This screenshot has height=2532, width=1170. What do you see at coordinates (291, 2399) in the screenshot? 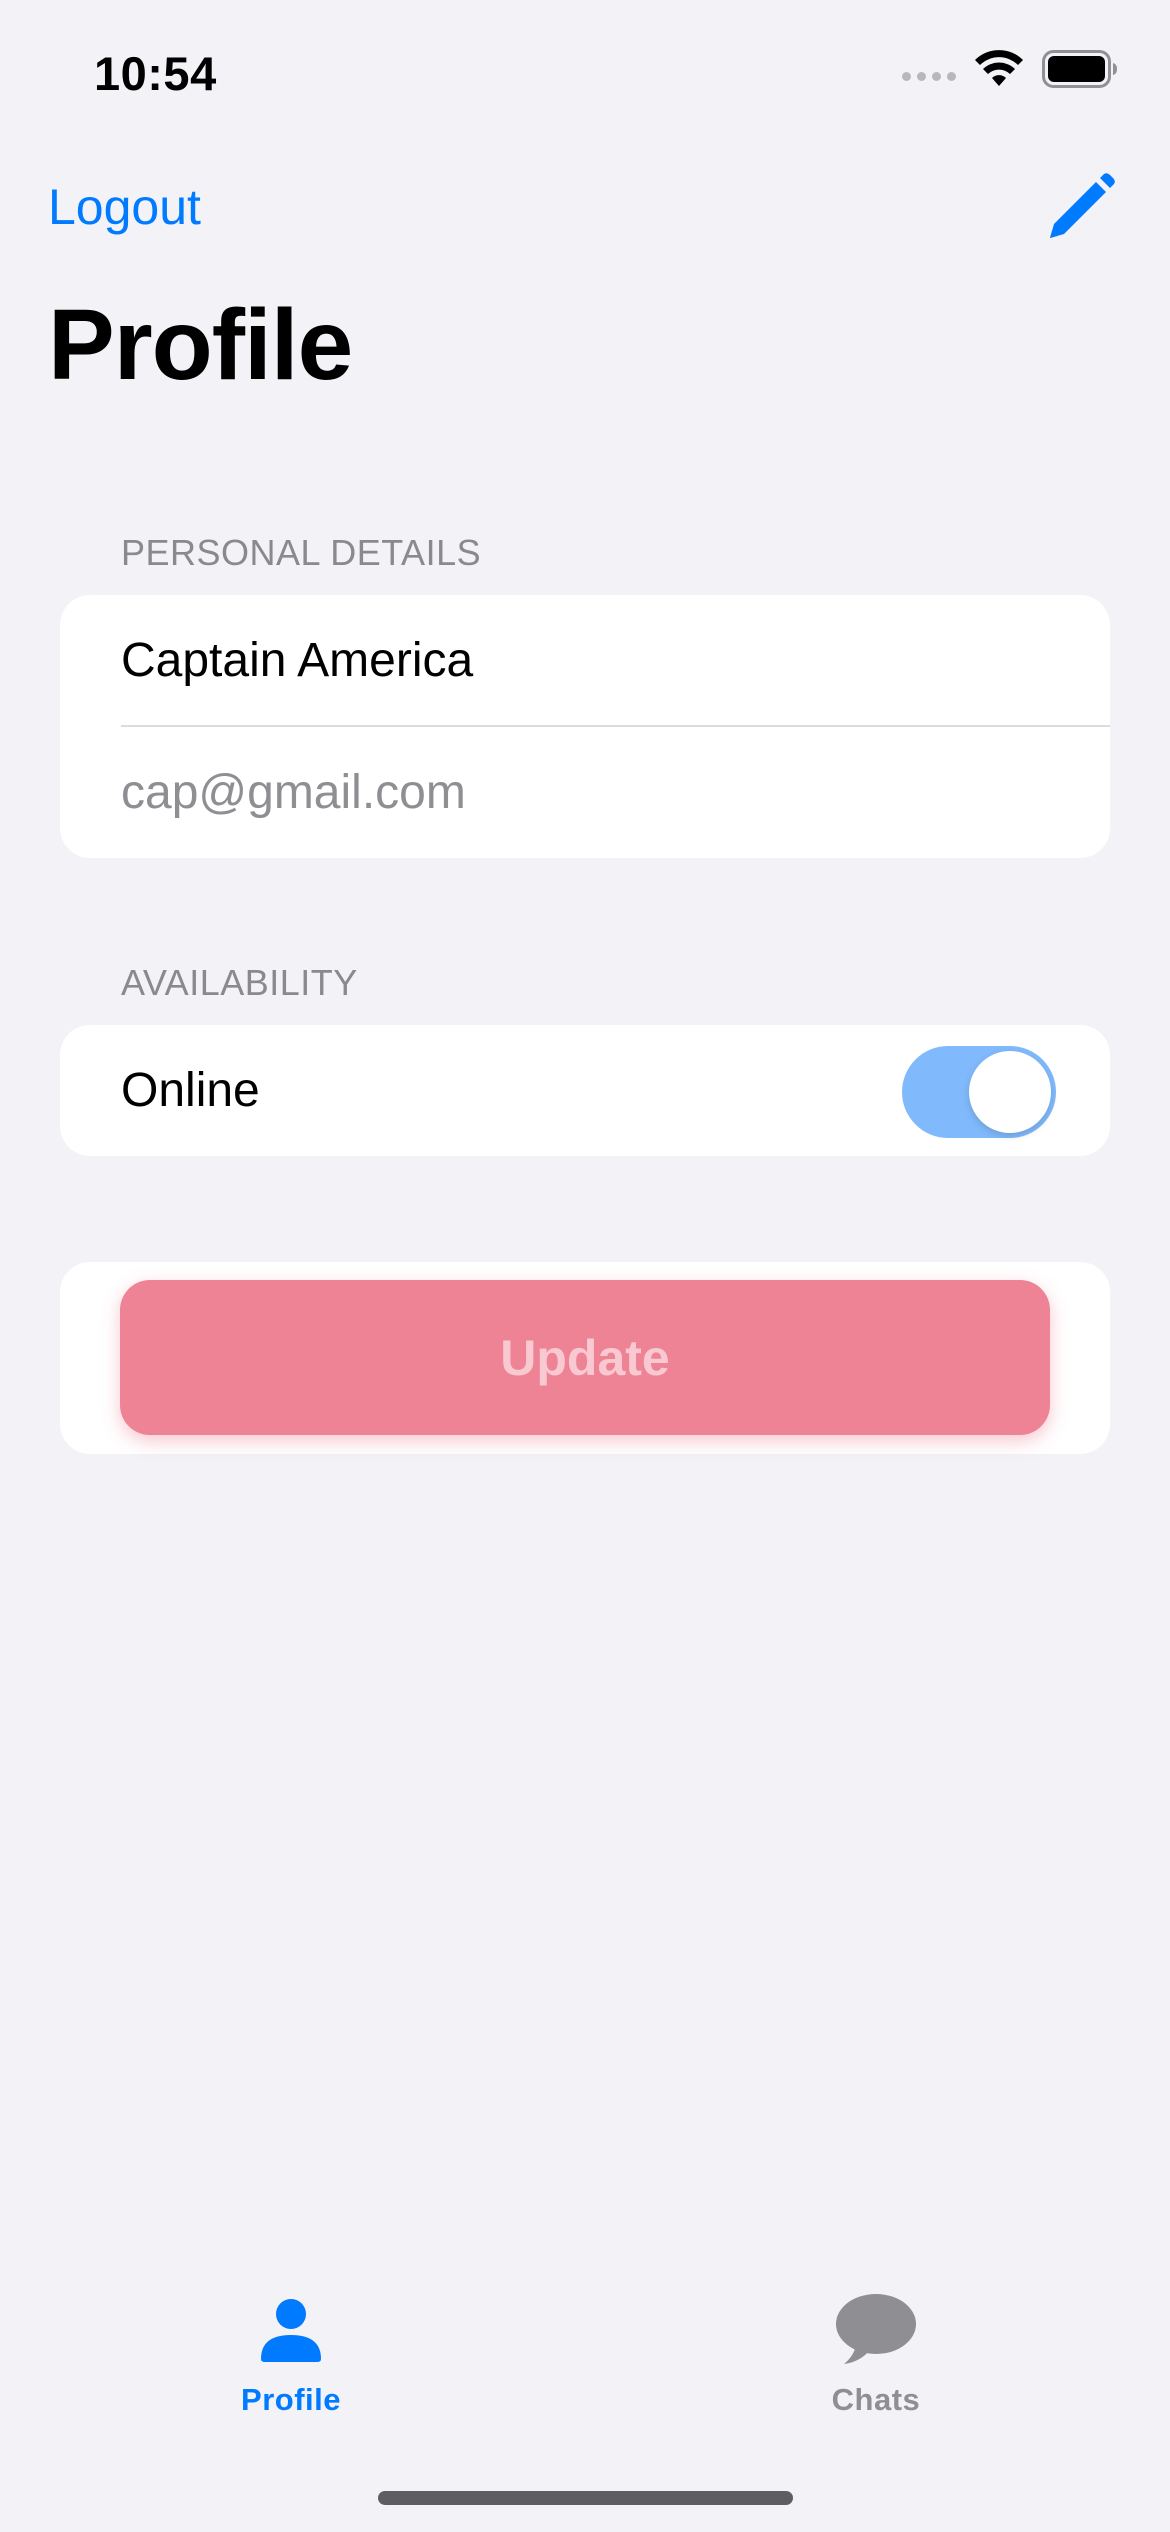
I see `tab-label-profile: Profile` at bounding box center [291, 2399].